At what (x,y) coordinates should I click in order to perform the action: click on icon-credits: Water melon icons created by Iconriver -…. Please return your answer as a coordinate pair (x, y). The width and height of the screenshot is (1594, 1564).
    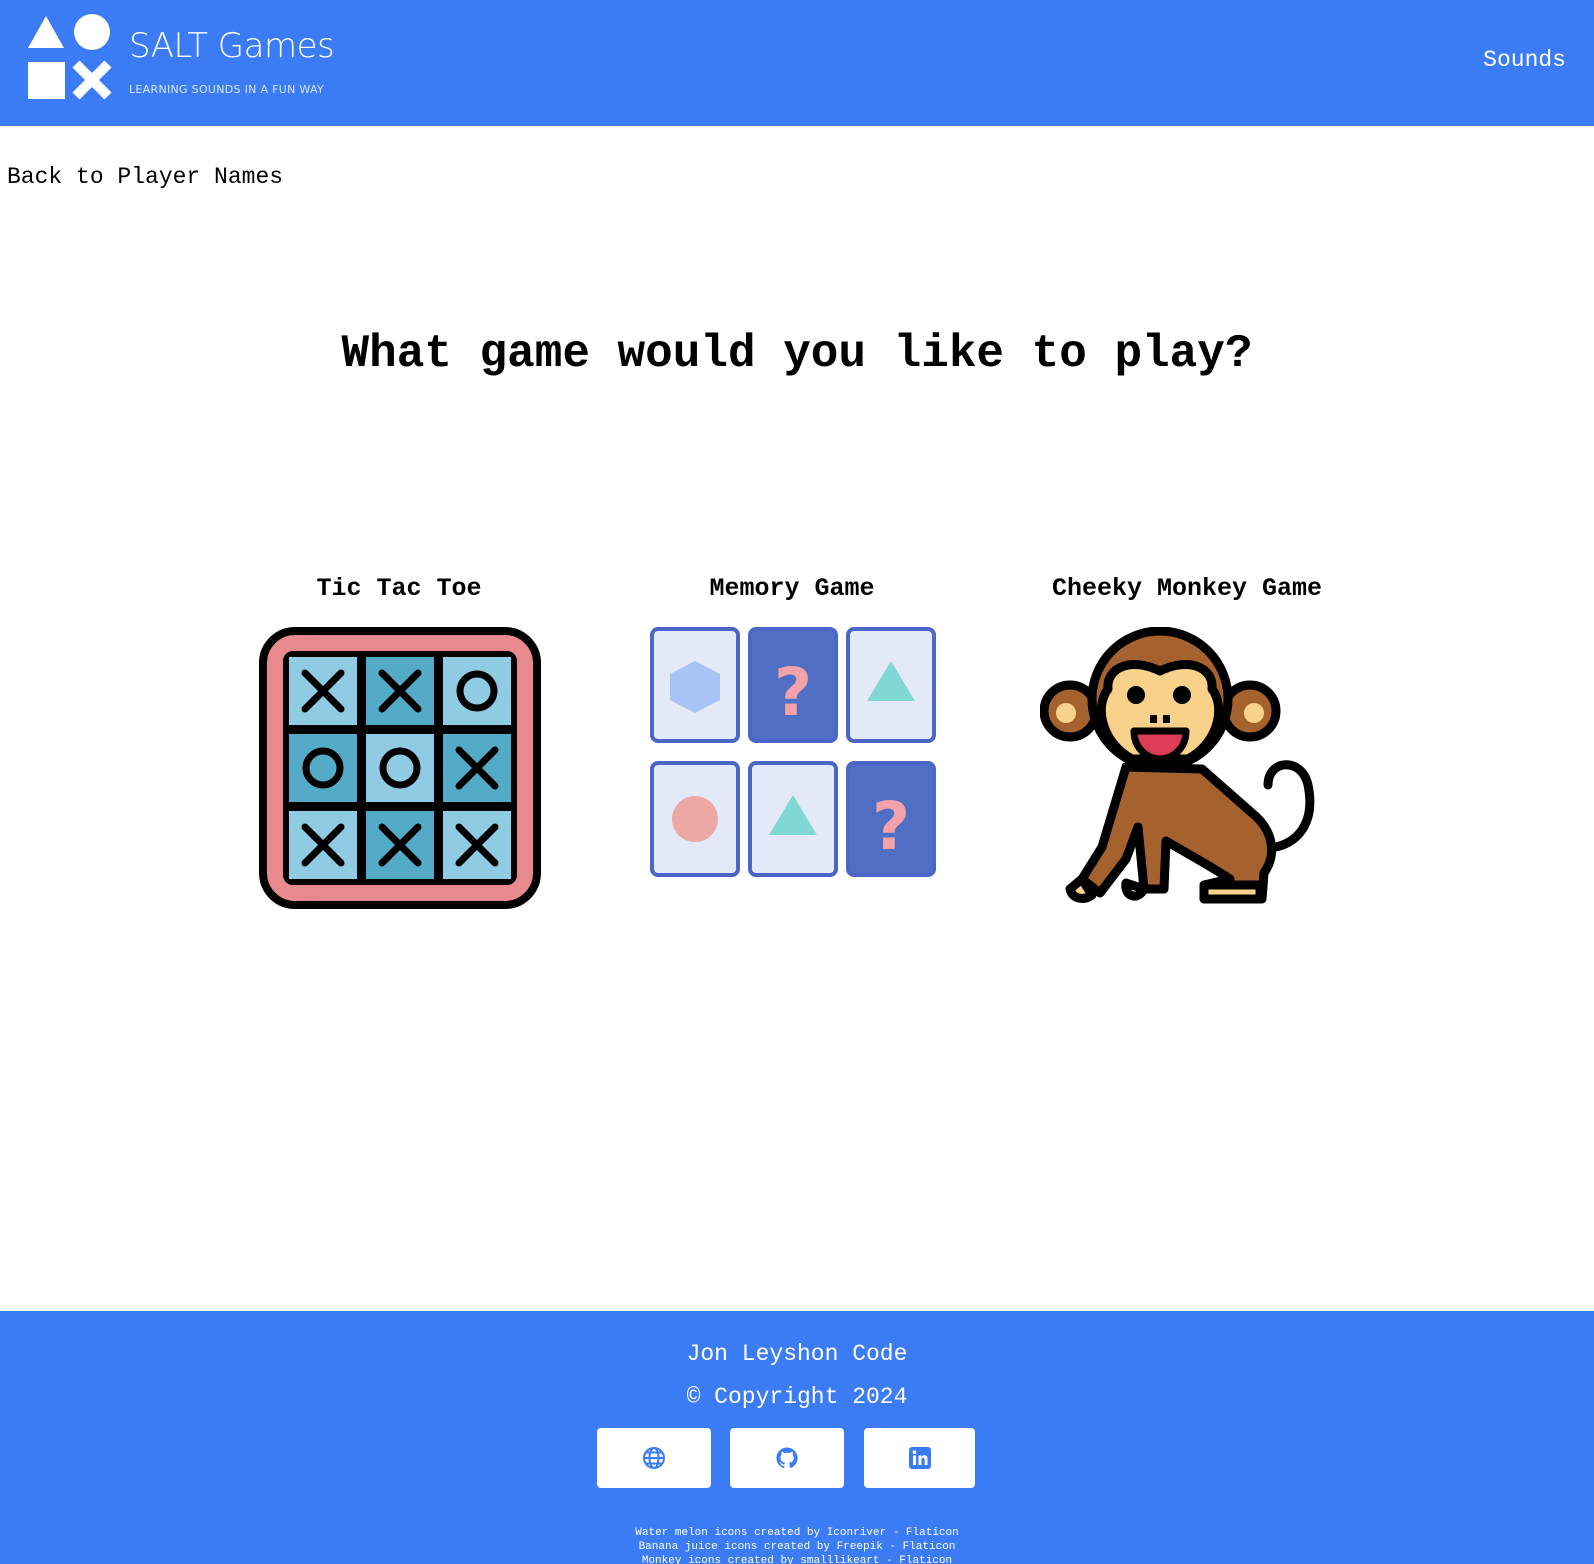
    Looking at the image, I should click on (797, 1545).